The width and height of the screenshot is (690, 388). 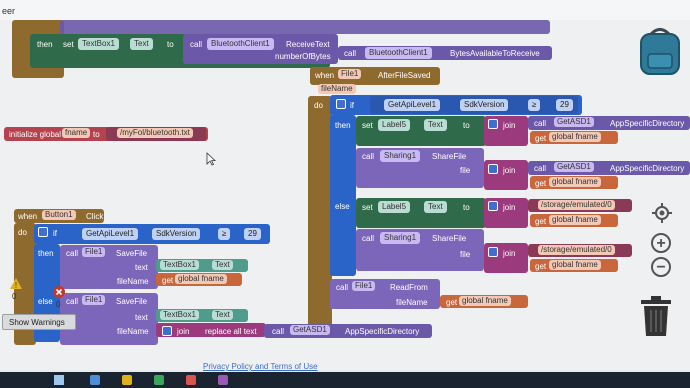 What do you see at coordinates (155, 133) in the screenshot?
I see `global-value: /myFol/bluetooth.txt` at bounding box center [155, 133].